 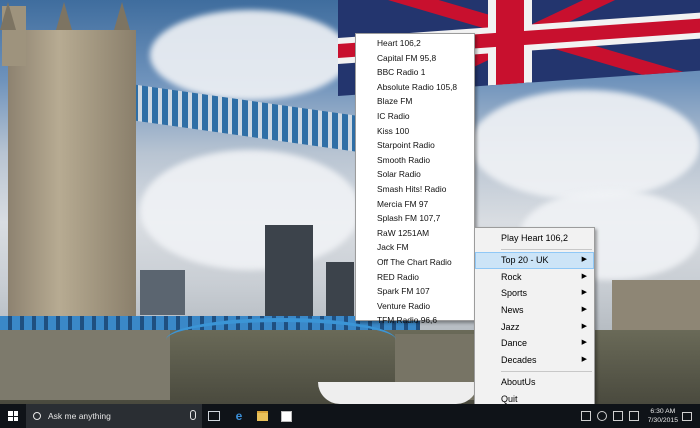 What do you see at coordinates (415, 160) in the screenshot?
I see `station-item-smooth-radio: Smooth Radio` at bounding box center [415, 160].